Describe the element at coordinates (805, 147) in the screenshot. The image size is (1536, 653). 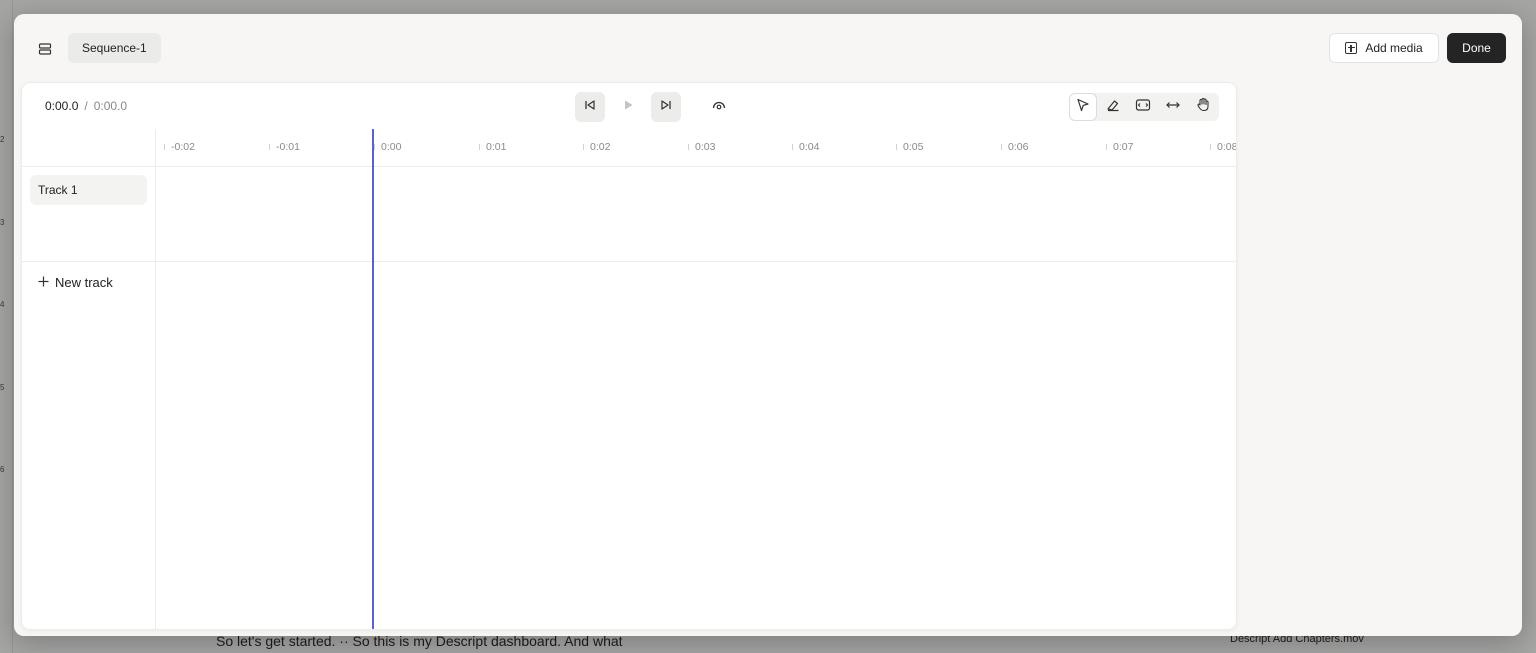
I see `ruler-tick: 0:04` at that location.